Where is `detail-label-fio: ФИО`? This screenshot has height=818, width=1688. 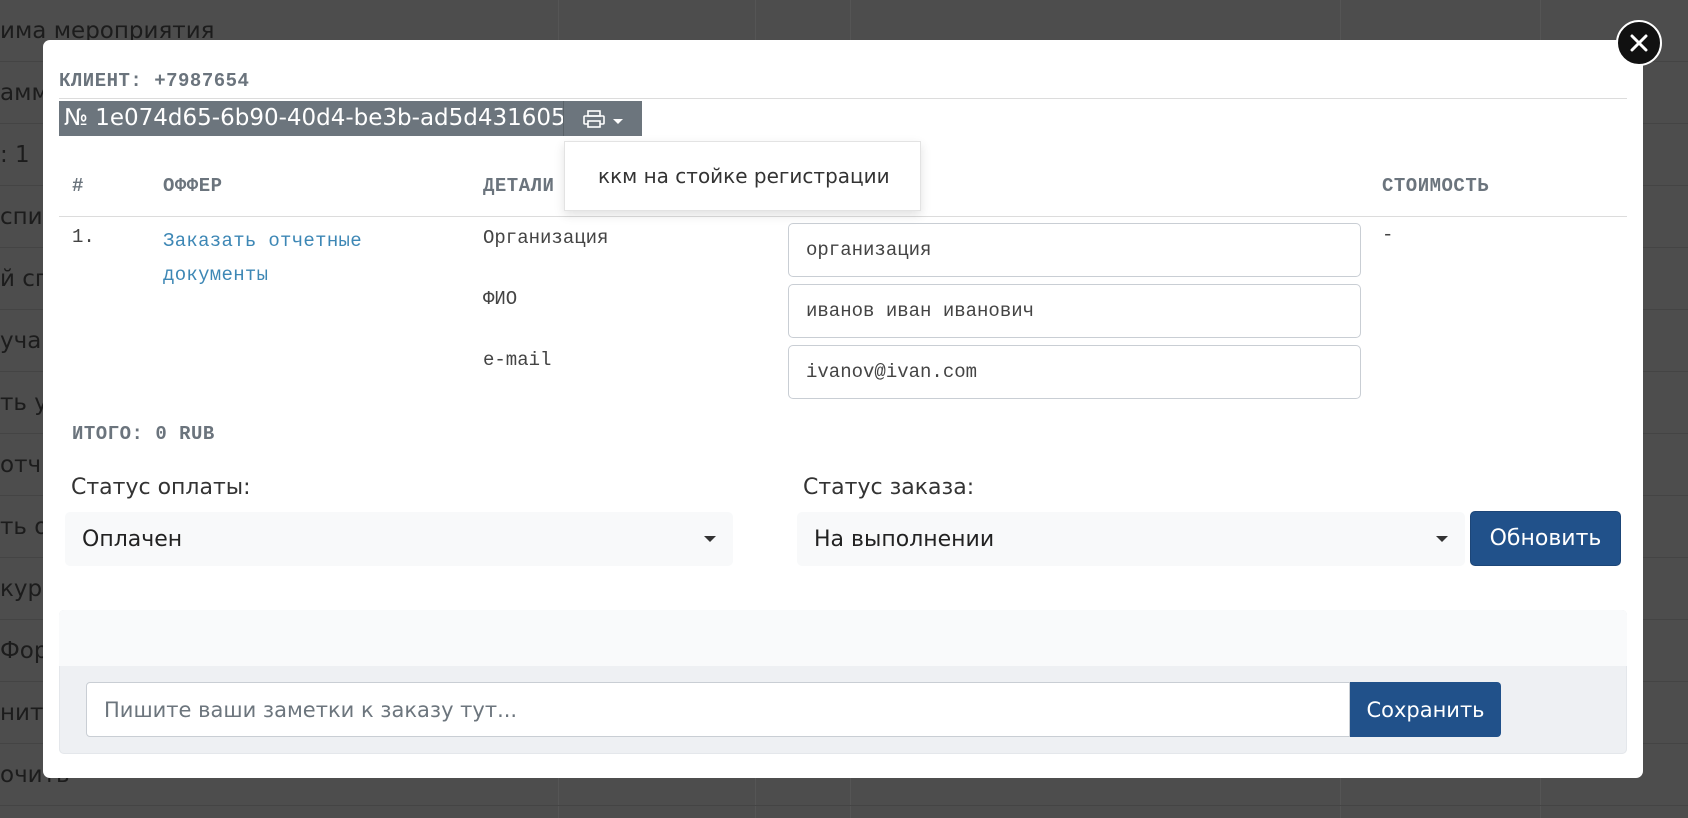
detail-label-fio: ФИО is located at coordinates (500, 299).